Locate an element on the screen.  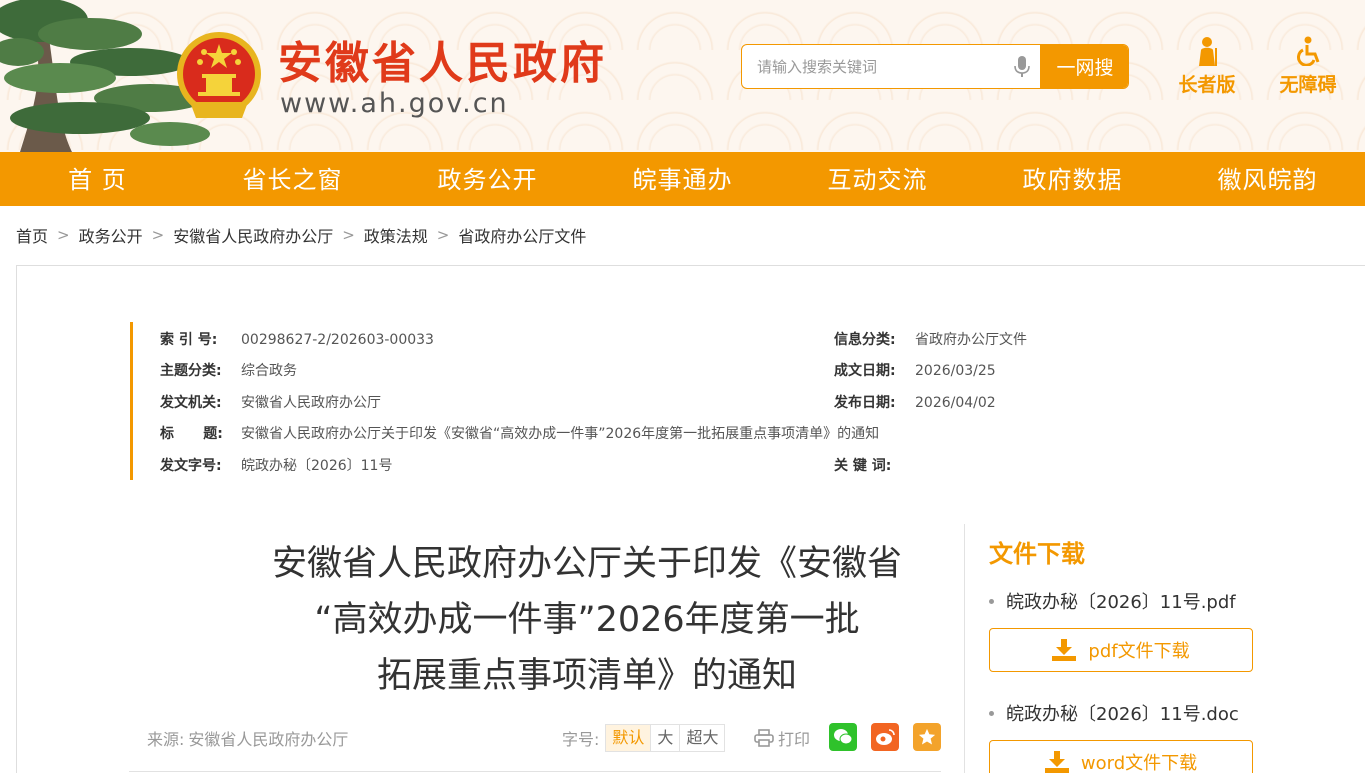
elder-mode-button: 长者版 is located at coordinates (1207, 68).